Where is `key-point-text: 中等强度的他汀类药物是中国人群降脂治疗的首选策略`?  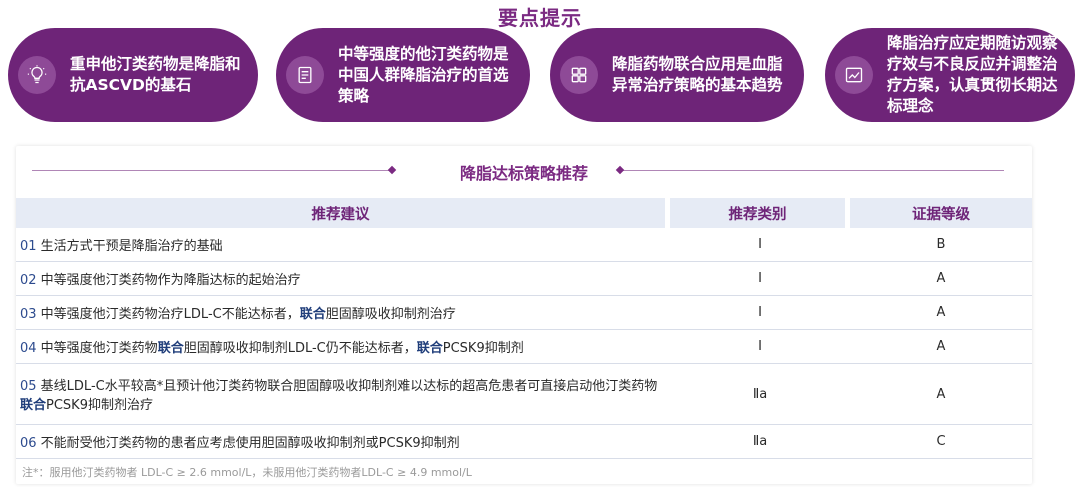
key-point-text: 中等强度的他汀类药物是中国人群降脂治疗的首选策略 is located at coordinates (423, 74).